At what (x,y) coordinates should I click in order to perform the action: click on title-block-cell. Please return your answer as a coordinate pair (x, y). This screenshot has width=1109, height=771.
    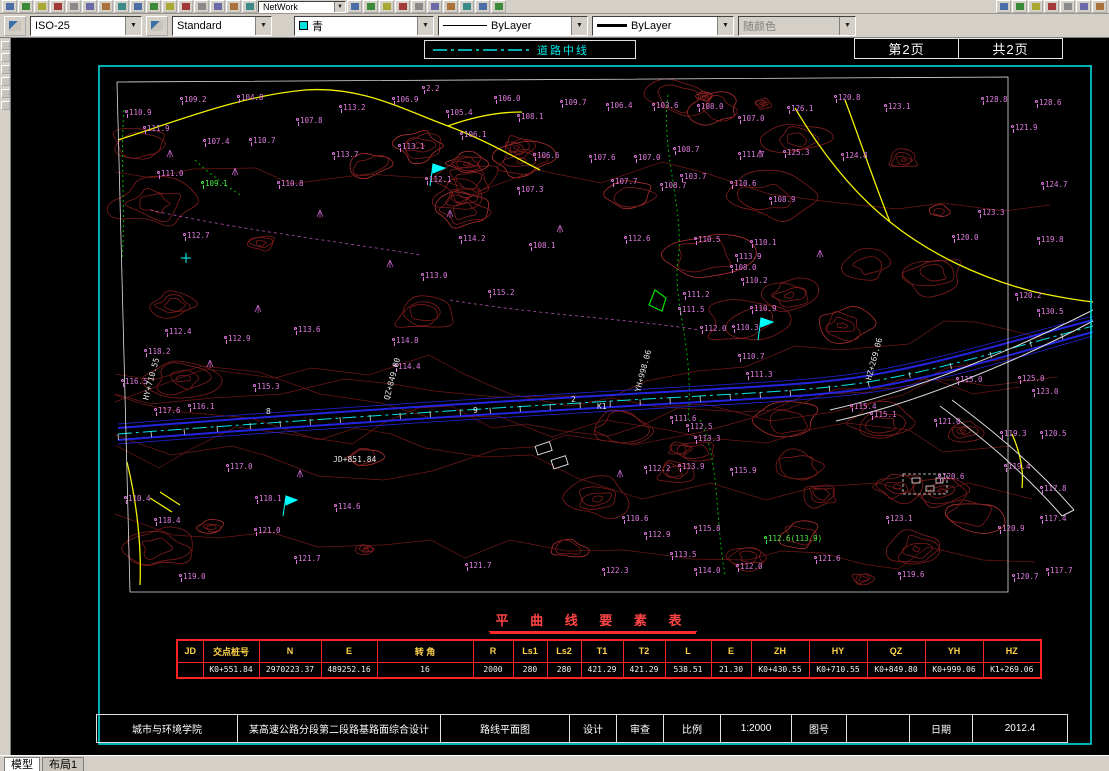
    Looking at the image, I should click on (878, 728).